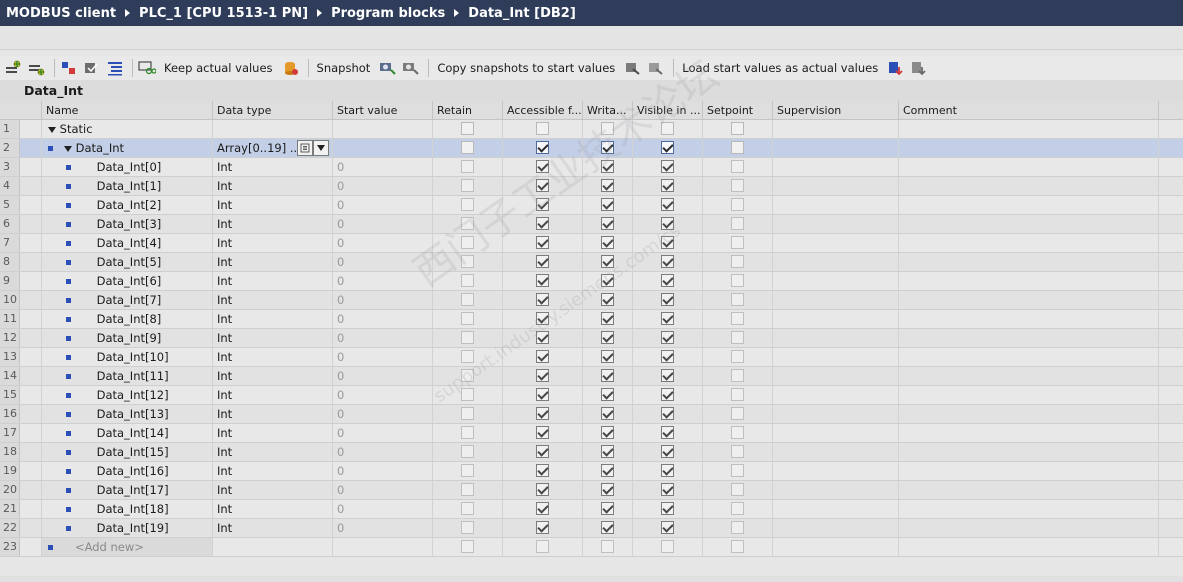 Image resolution: width=1183 pixels, height=582 pixels. Describe the element at coordinates (10, 186) in the screenshot. I see `row-number: 4` at that location.